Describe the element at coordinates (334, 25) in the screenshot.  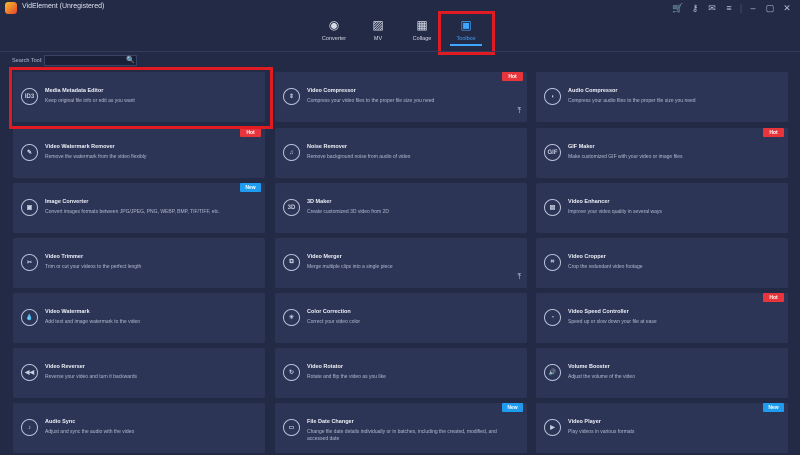
I see `converter-icon: ◉` at that location.